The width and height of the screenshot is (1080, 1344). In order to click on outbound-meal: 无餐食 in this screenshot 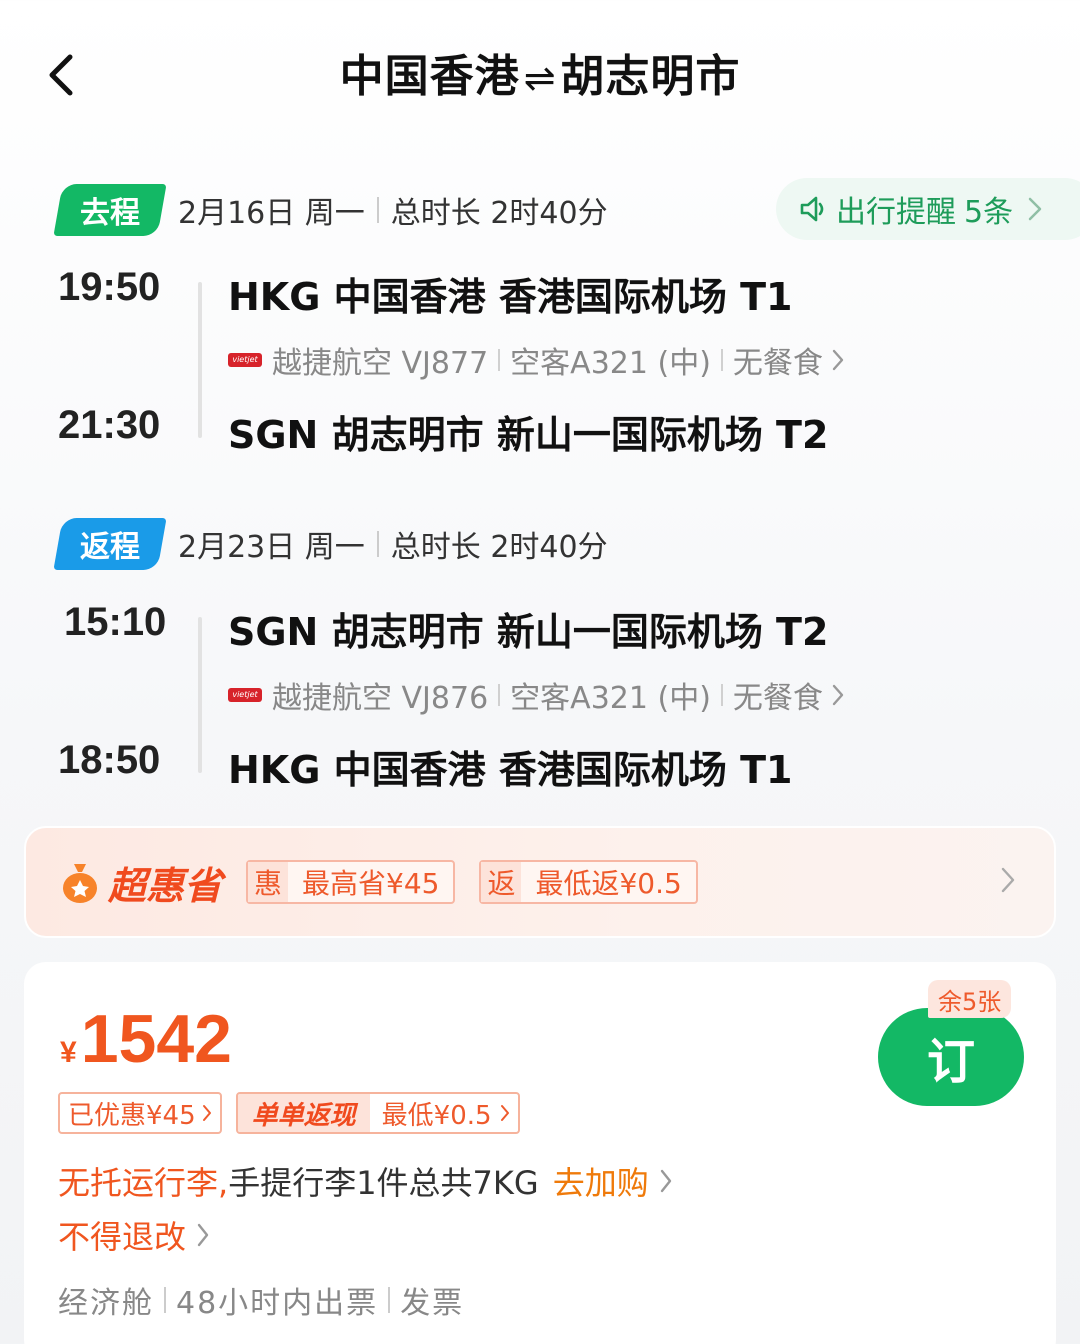, I will do `click(777, 363)`.